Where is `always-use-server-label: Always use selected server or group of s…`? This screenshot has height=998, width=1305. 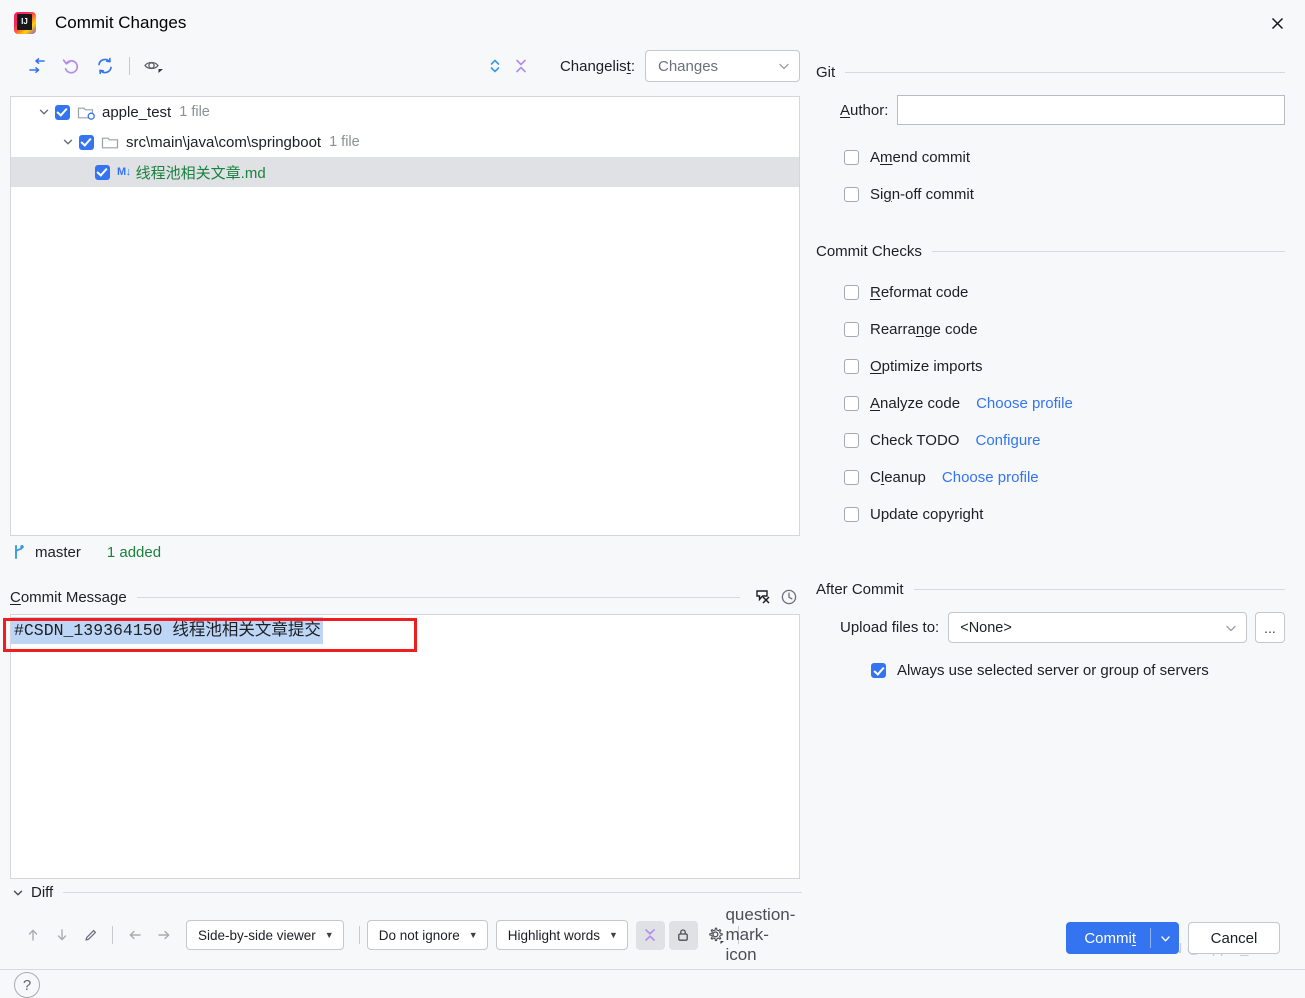 always-use-server-label: Always use selected server or group of s… is located at coordinates (1053, 670).